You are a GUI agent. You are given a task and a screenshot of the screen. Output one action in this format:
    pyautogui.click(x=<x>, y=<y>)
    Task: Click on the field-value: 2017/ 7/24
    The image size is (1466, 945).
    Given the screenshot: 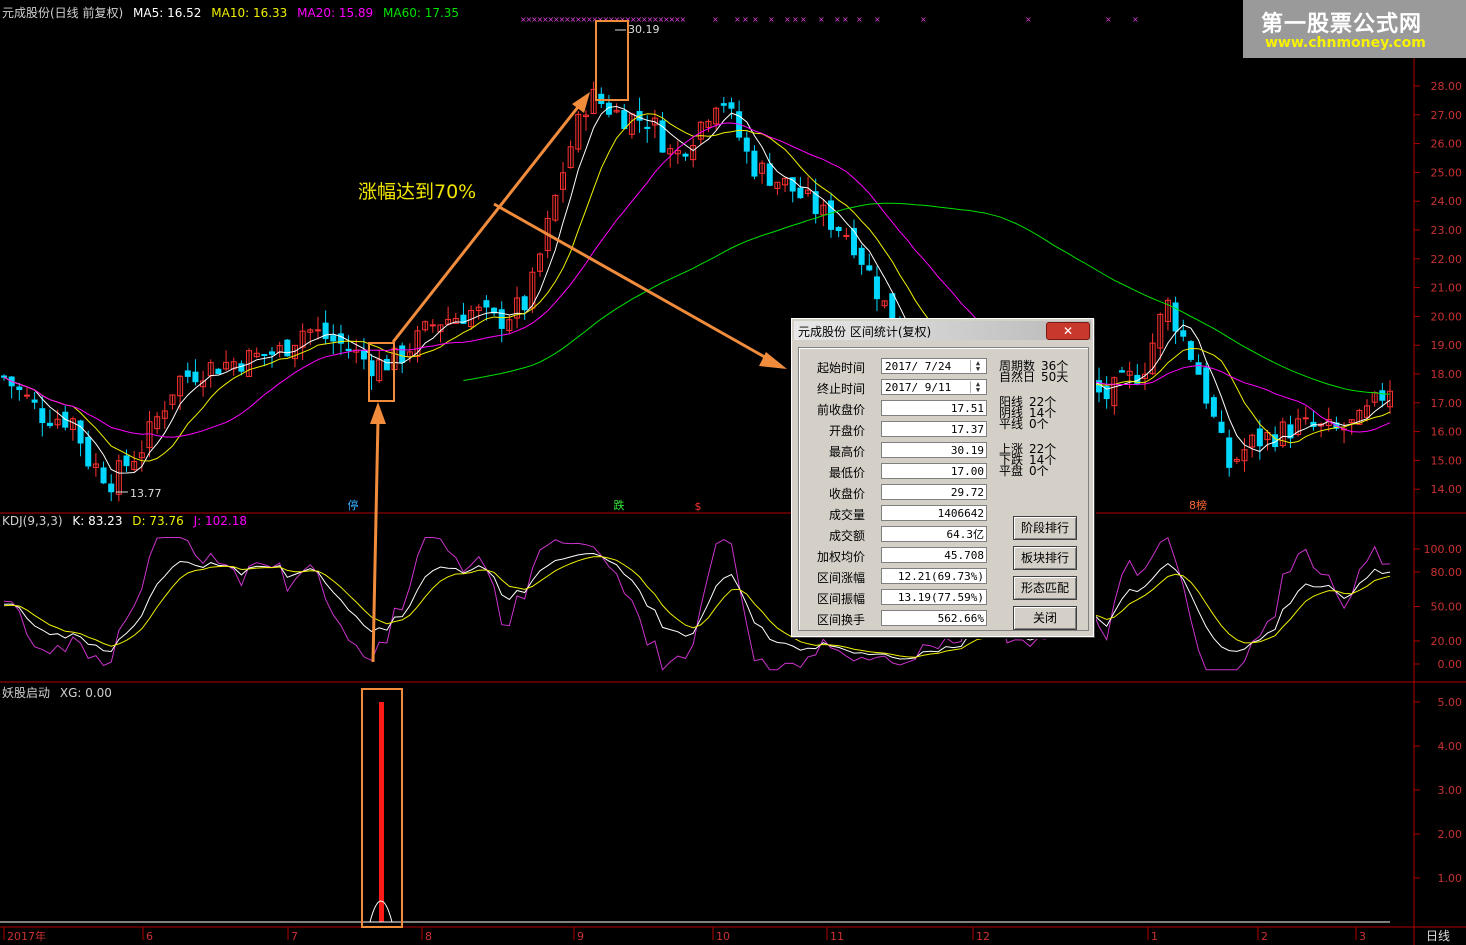 What is the action you would take?
    pyautogui.click(x=918, y=366)
    